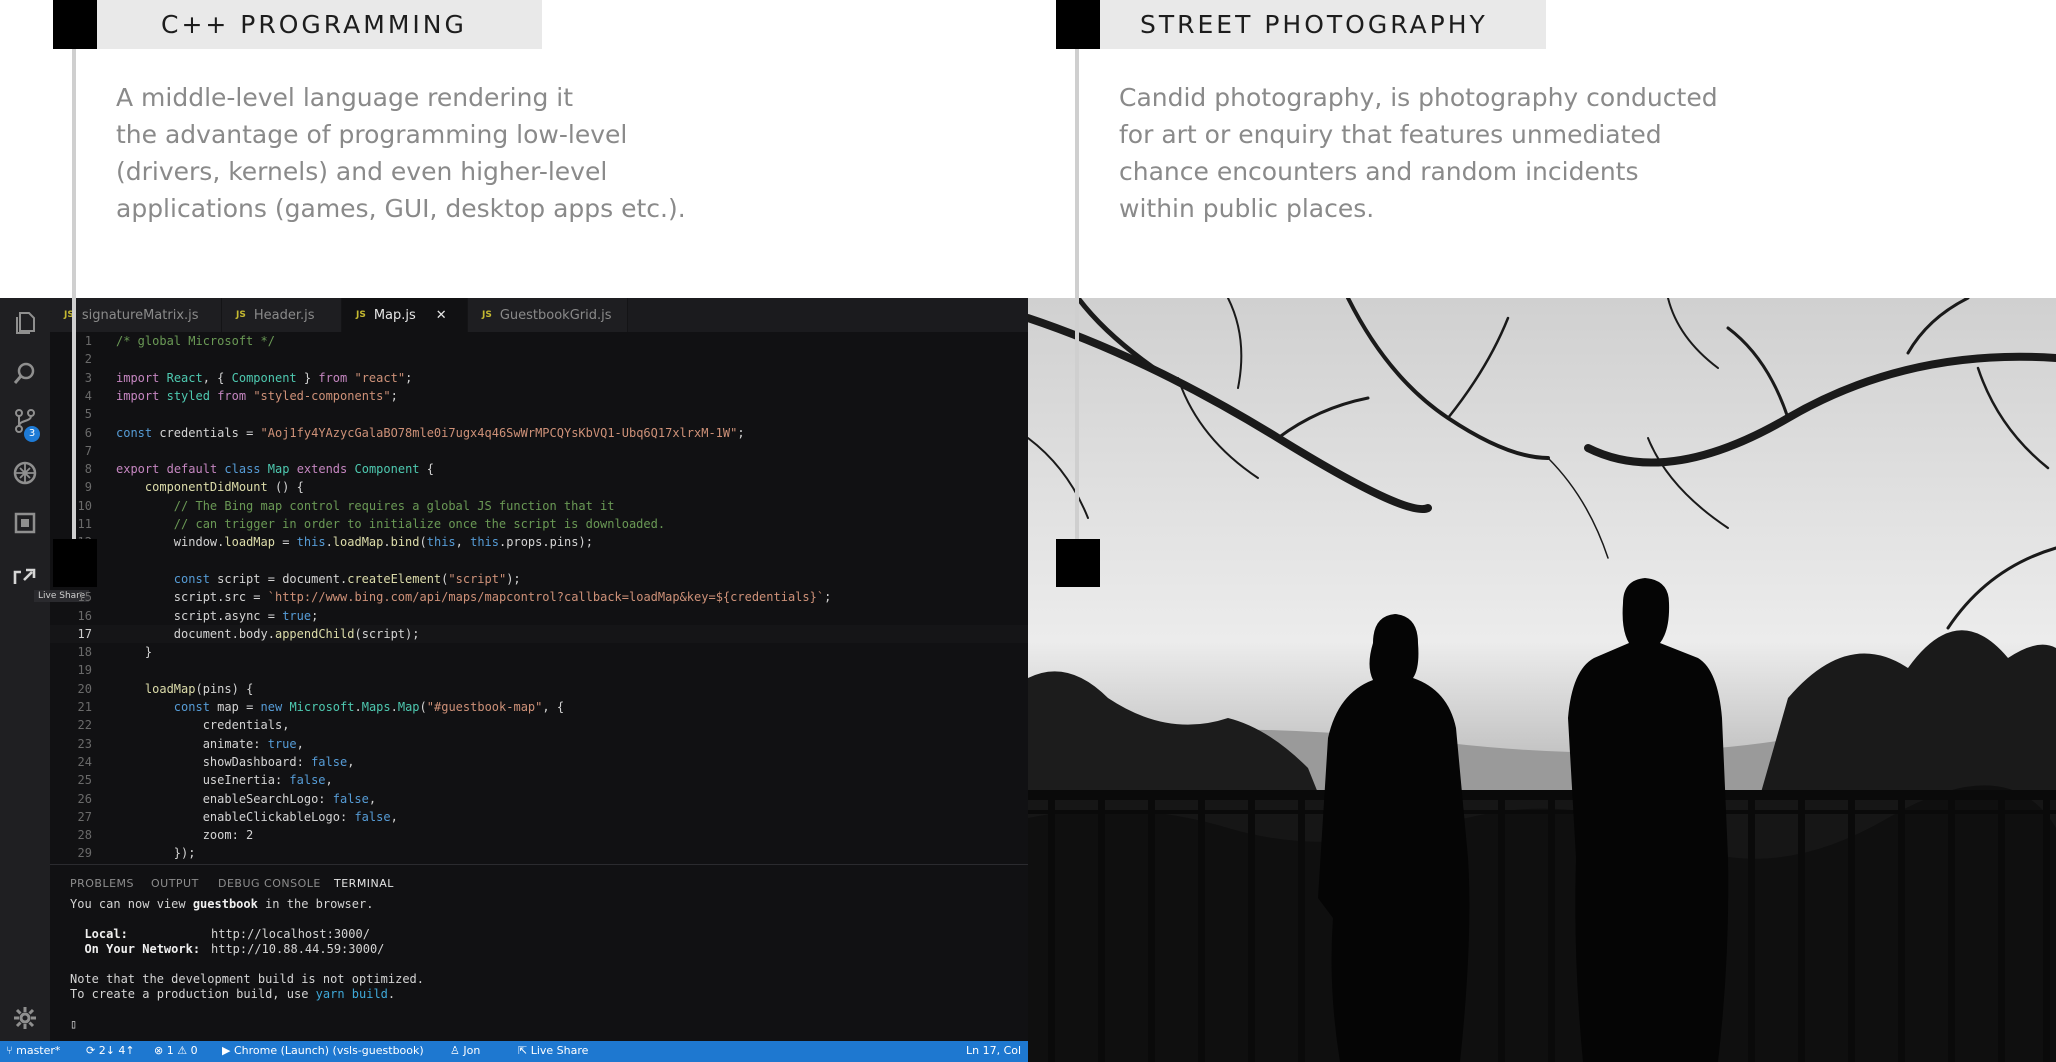 The image size is (2056, 1062). Describe the element at coordinates (175, 883) in the screenshot. I see `panel-tab-output: OUTPUT` at that location.